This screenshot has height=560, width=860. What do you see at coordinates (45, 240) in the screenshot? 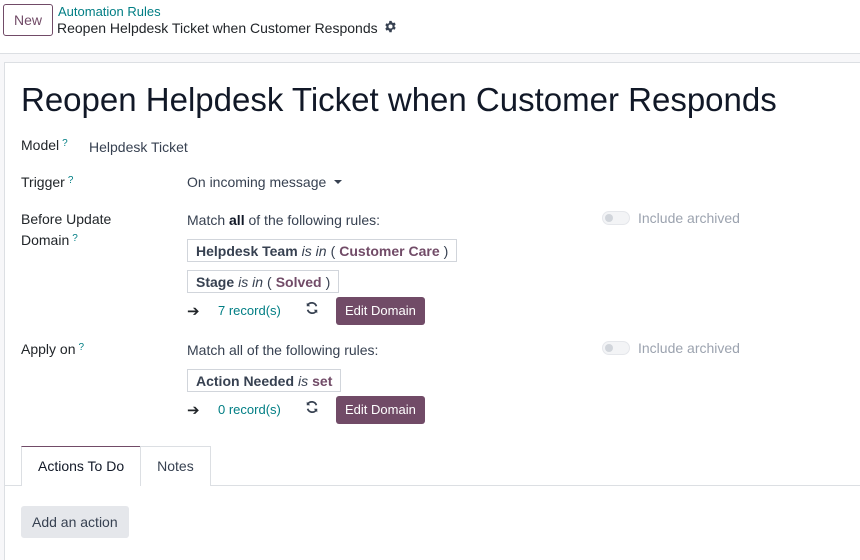
I see `before-update-label-line2: Domain` at bounding box center [45, 240].